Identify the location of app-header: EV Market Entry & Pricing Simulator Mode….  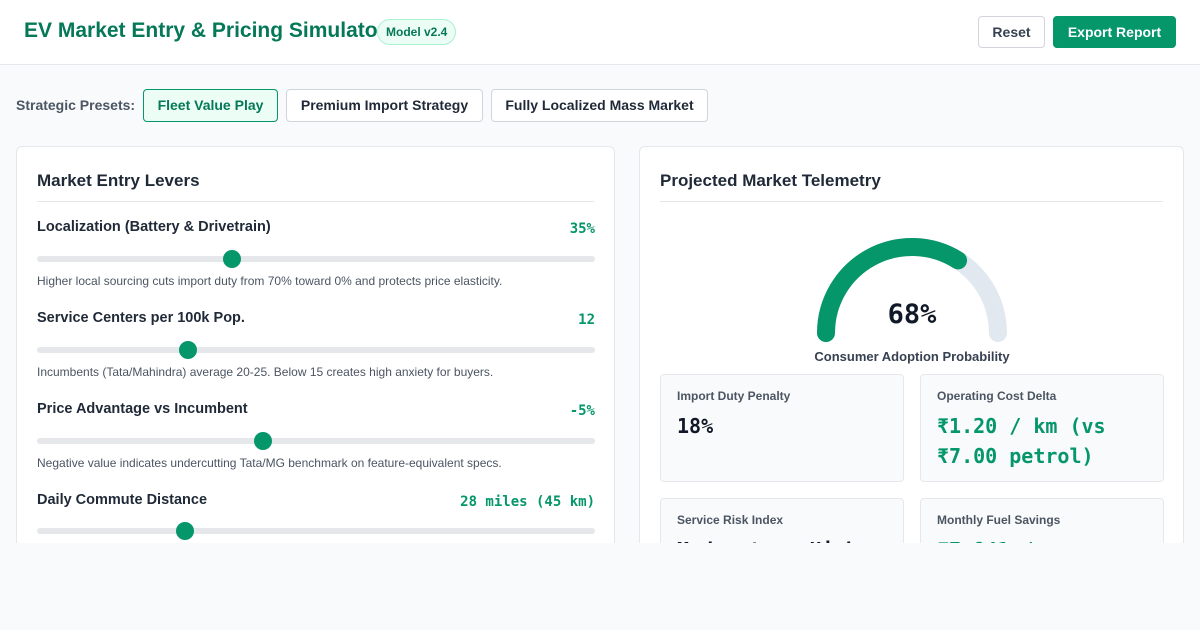
(600, 32).